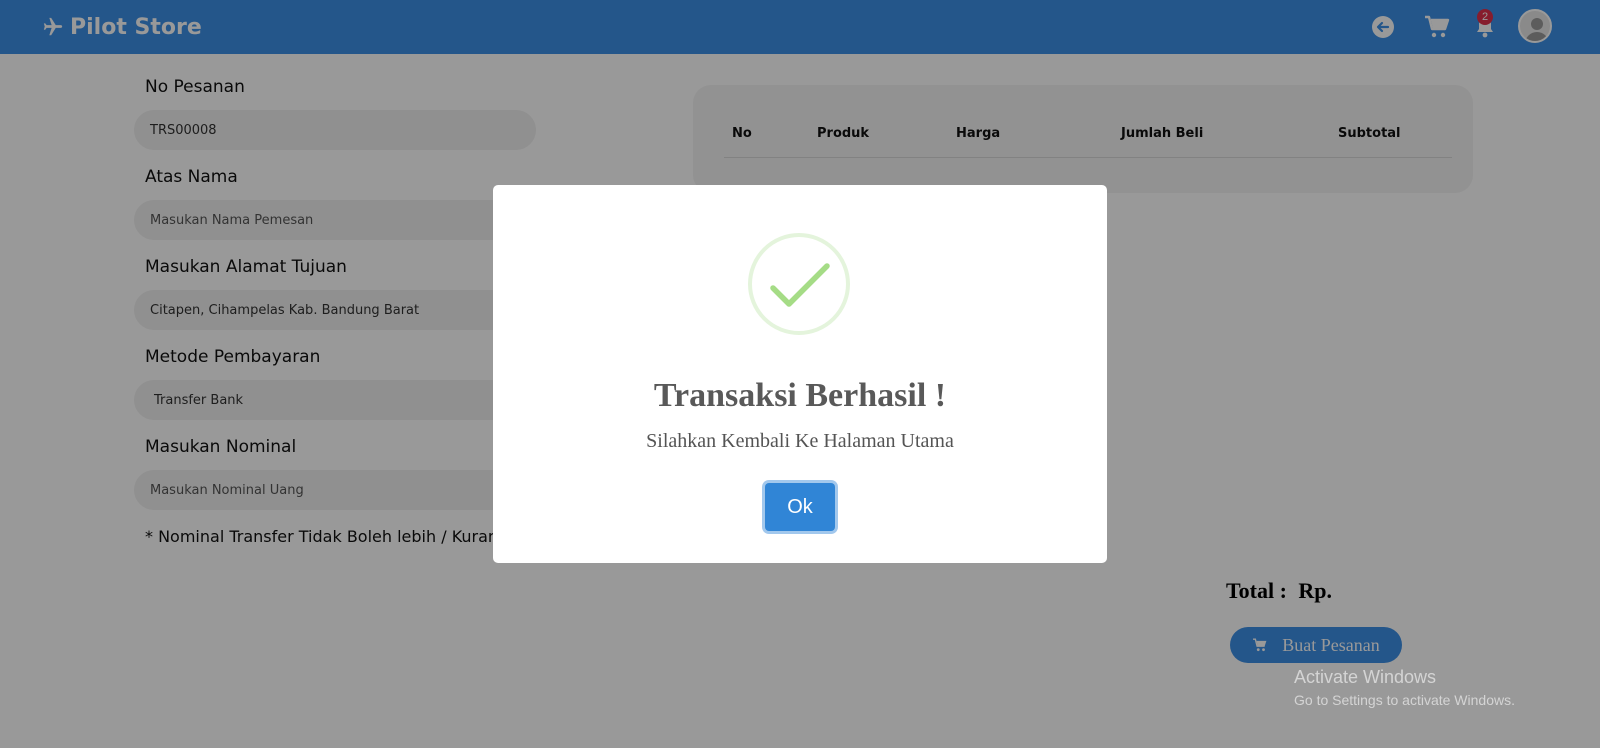 Image resolution: width=1600 pixels, height=748 pixels. I want to click on activation-watermark-title: Activate Windows, so click(1365, 677).